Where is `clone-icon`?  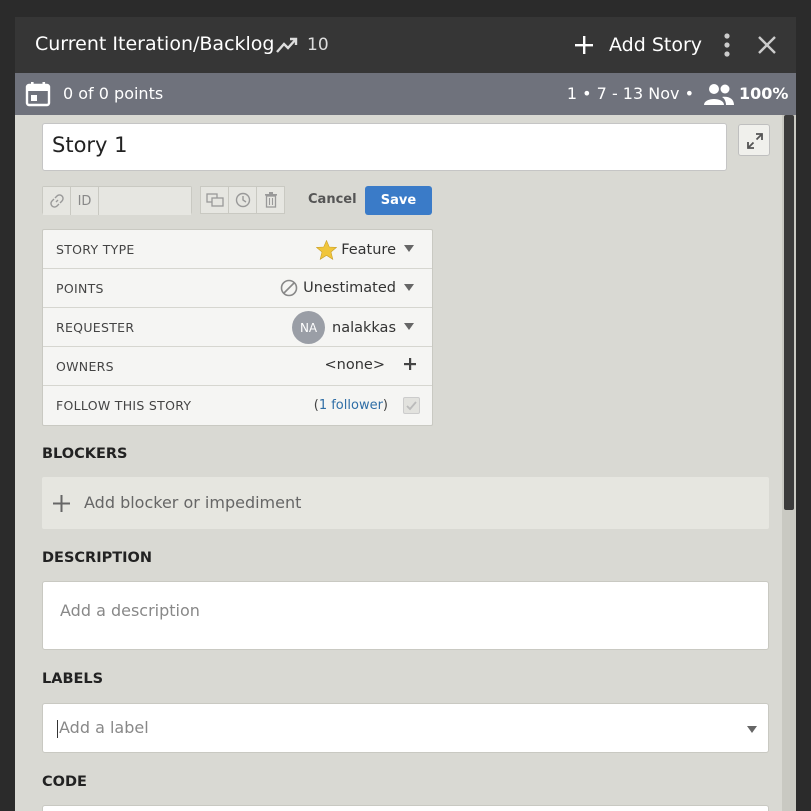 clone-icon is located at coordinates (214, 200).